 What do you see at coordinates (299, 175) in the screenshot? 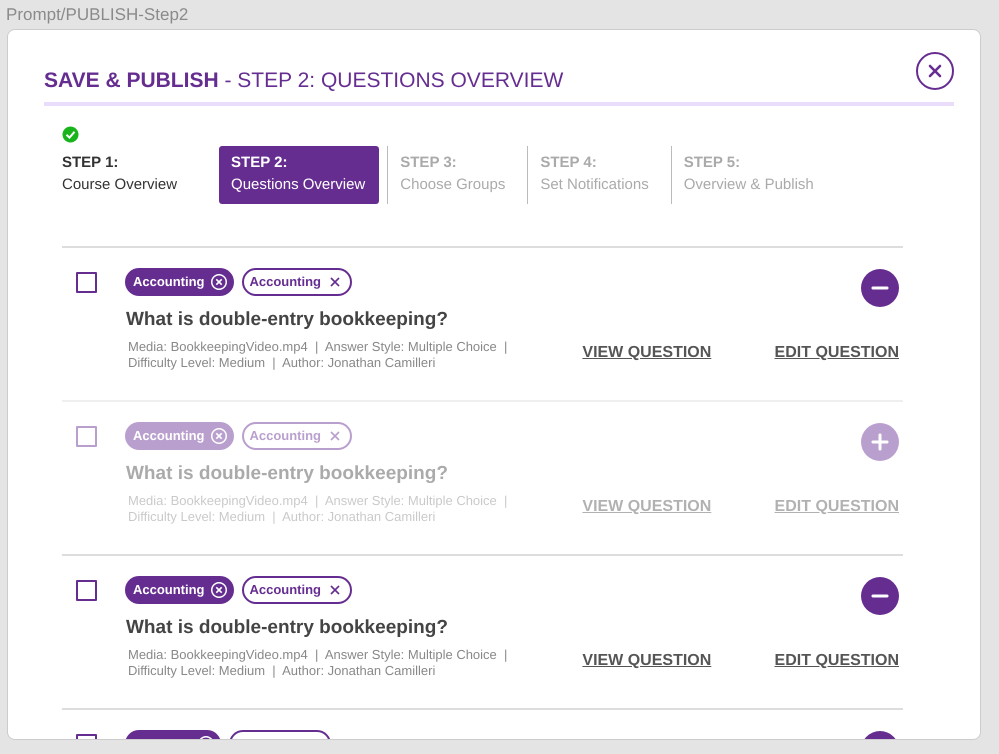
I see `step-tab: STEP 2: Questions Overview` at bounding box center [299, 175].